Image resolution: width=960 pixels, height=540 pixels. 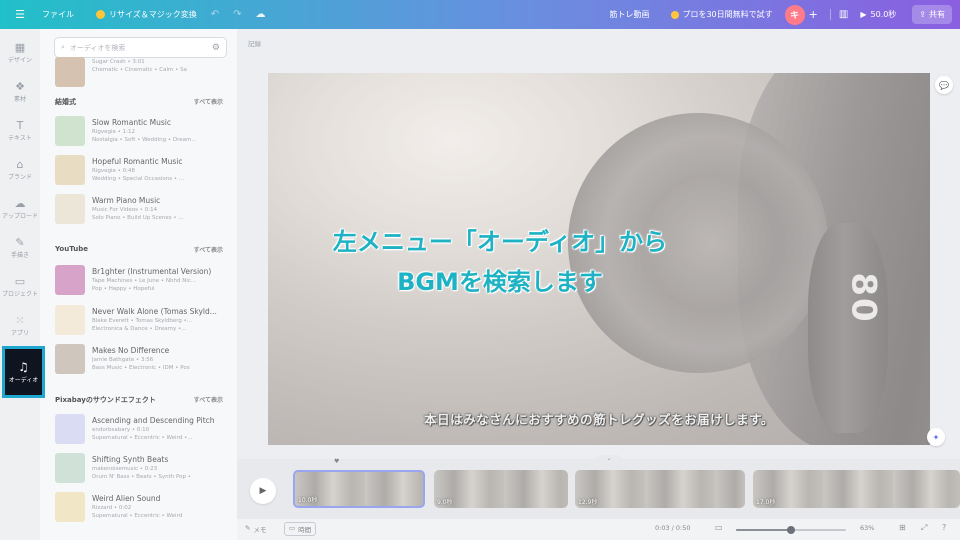 I want to click on rail-item-design: ▦ デザイン, so click(x=20, y=53).